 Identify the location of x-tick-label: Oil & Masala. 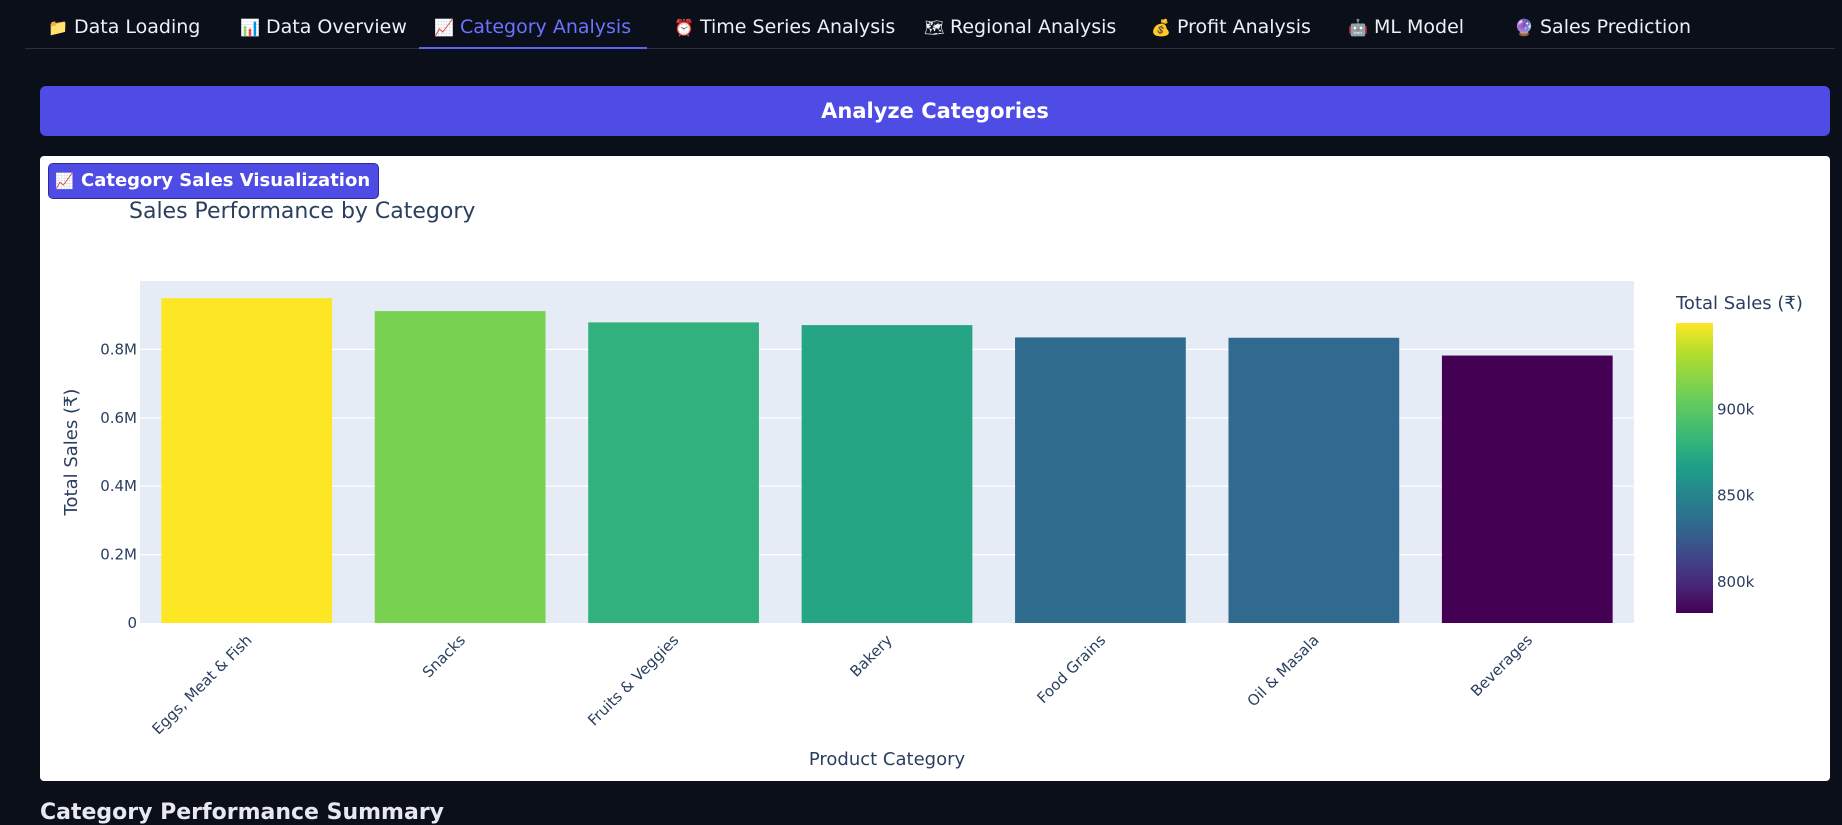
(1283, 670).